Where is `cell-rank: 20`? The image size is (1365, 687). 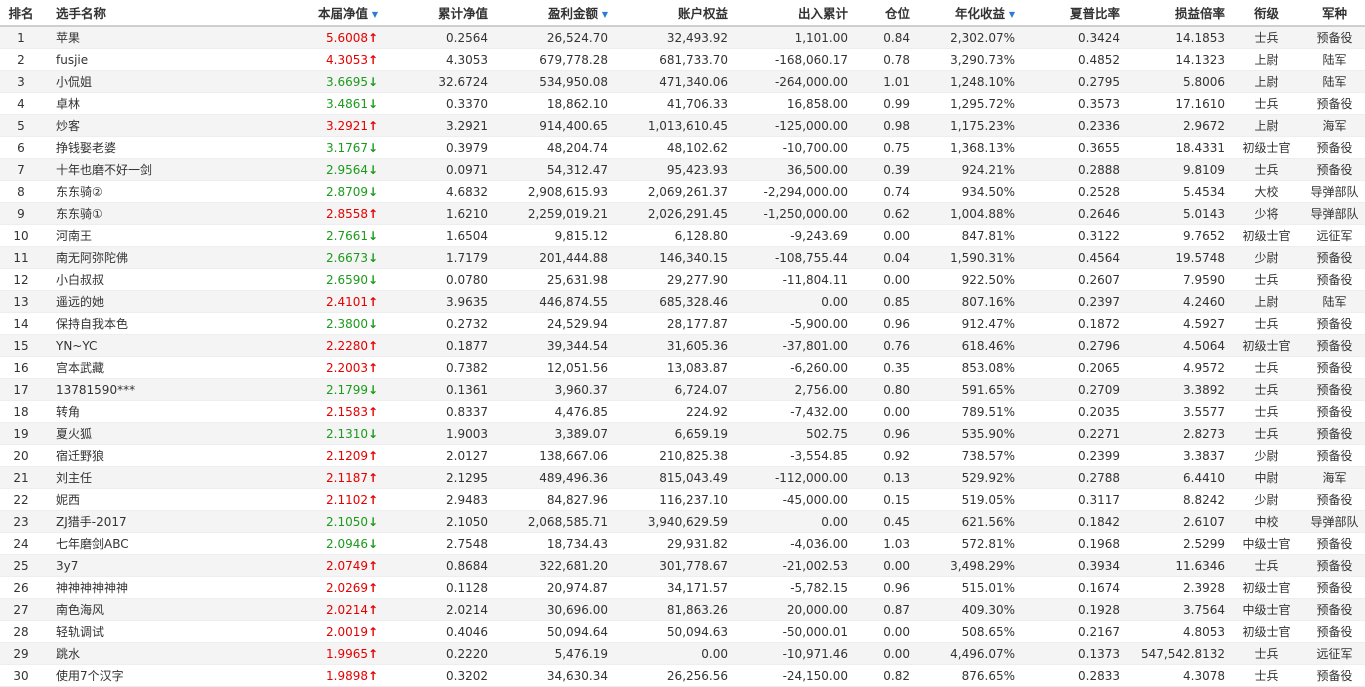
cell-rank: 20 is located at coordinates (21, 455).